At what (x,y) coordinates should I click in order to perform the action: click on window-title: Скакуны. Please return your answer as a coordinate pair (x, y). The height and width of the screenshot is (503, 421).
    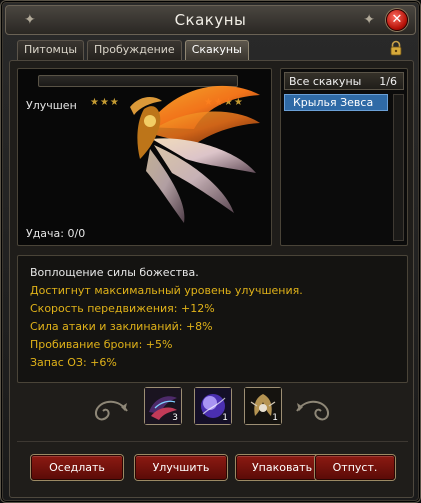
    Looking at the image, I should click on (210, 20).